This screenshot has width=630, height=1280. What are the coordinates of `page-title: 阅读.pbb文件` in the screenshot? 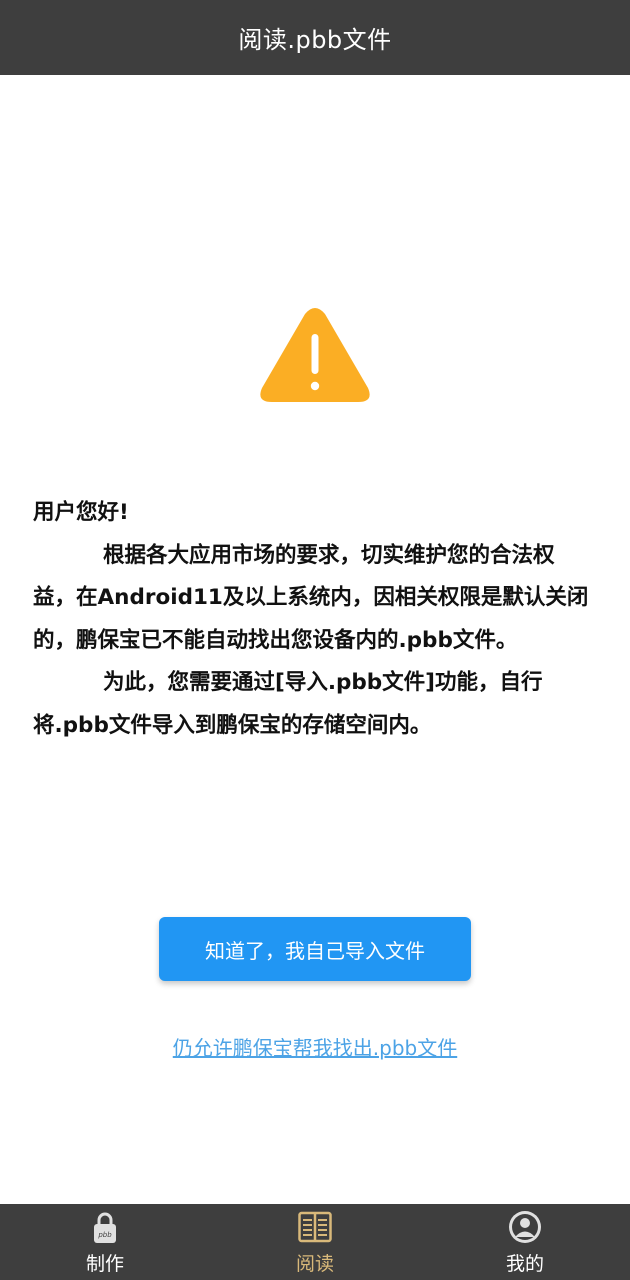 It's located at (315, 40).